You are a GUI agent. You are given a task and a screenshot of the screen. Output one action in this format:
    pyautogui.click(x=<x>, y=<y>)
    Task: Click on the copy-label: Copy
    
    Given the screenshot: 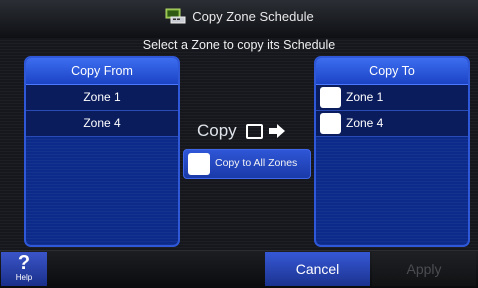 What is the action you would take?
    pyautogui.click(x=217, y=130)
    